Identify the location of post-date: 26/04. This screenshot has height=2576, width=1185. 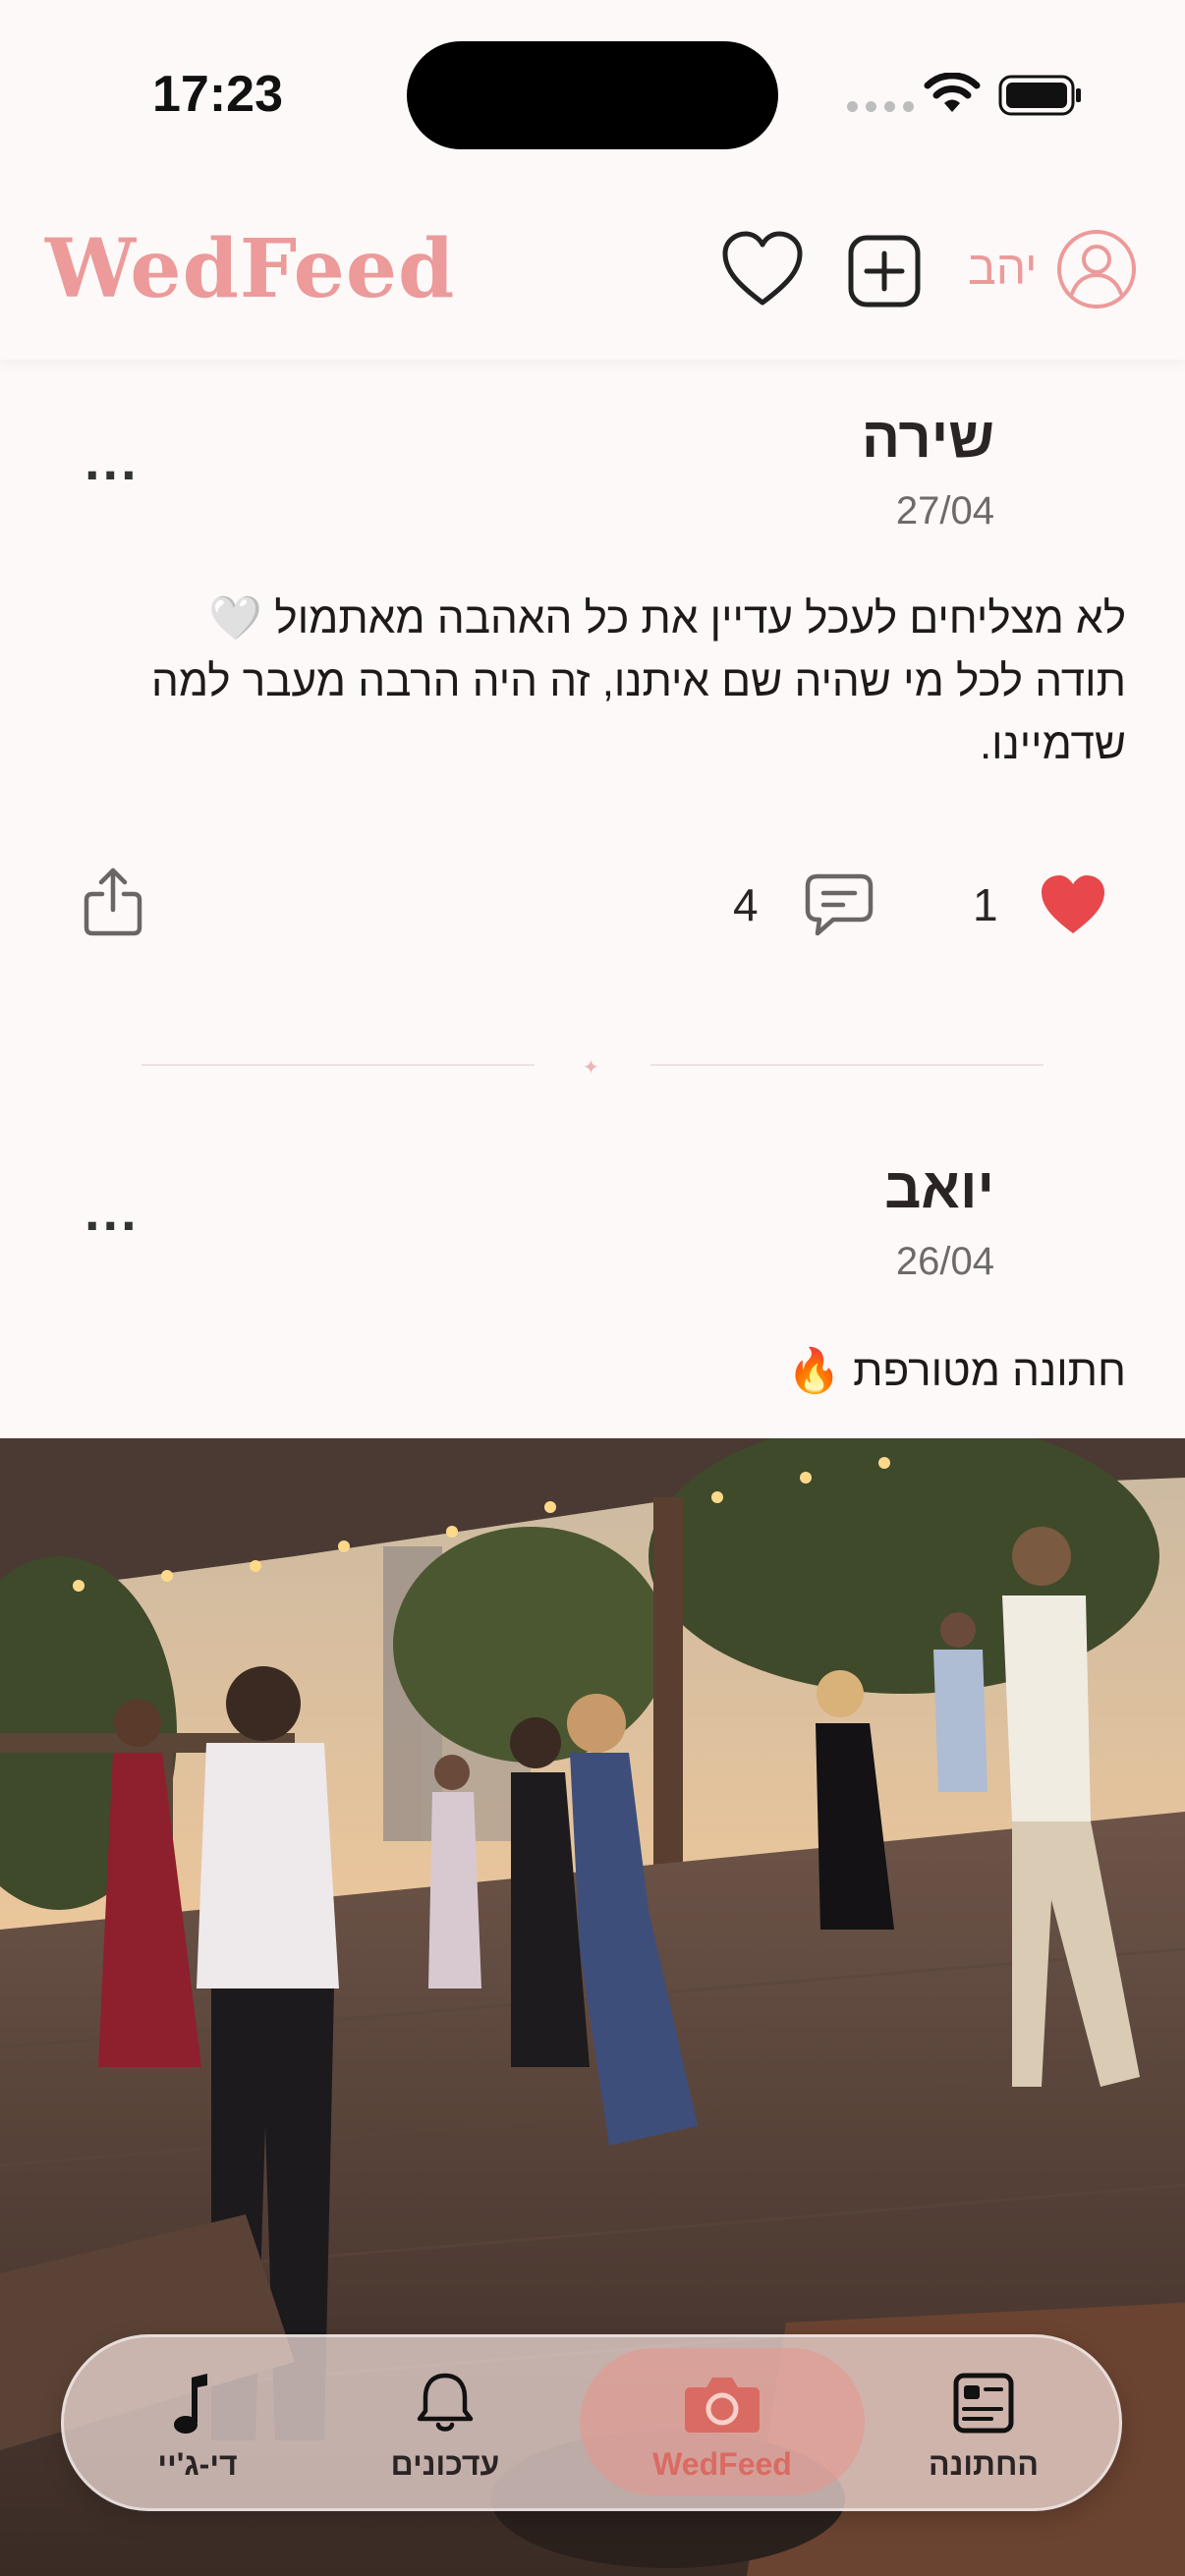
(945, 1261).